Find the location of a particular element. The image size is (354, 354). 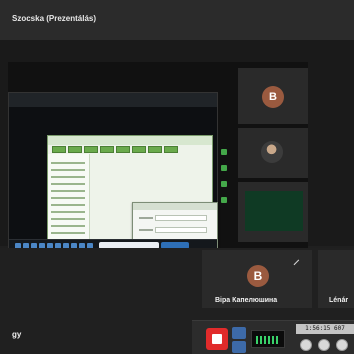

participant-tile: Lénár is located at coordinates (336, 279).